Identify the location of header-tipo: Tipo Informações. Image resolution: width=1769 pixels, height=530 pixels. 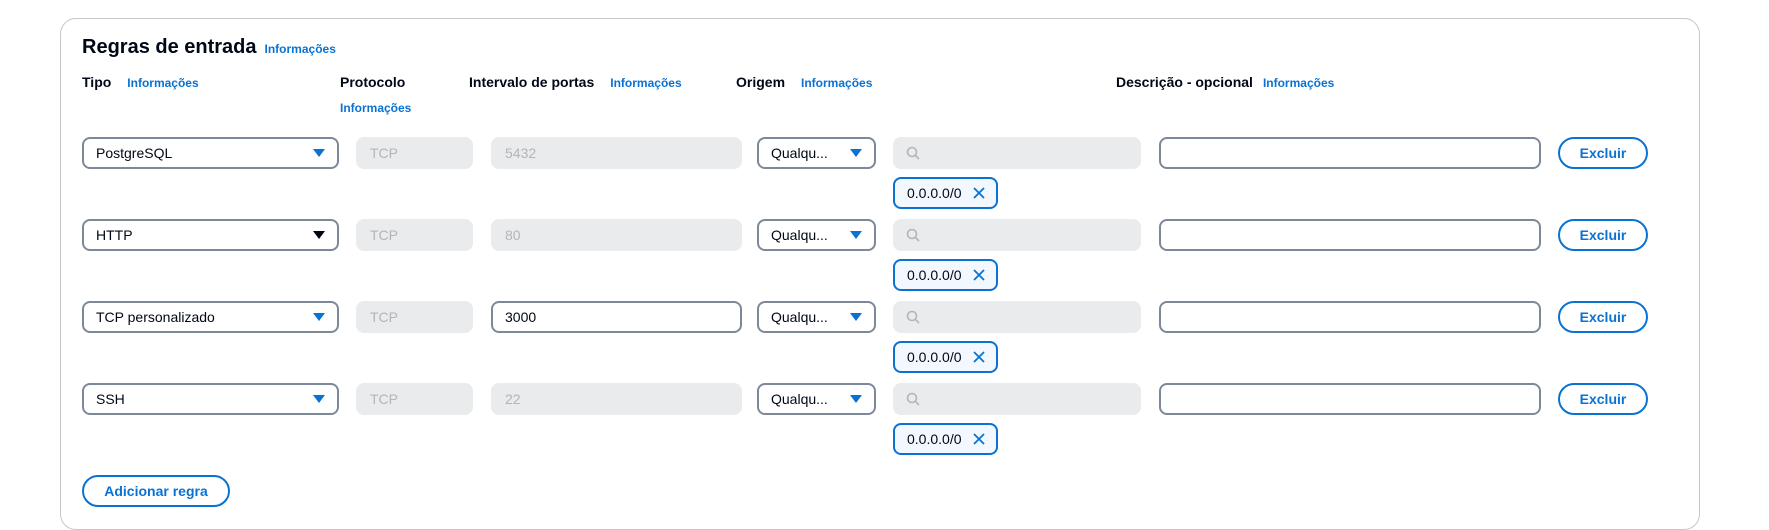
(140, 82).